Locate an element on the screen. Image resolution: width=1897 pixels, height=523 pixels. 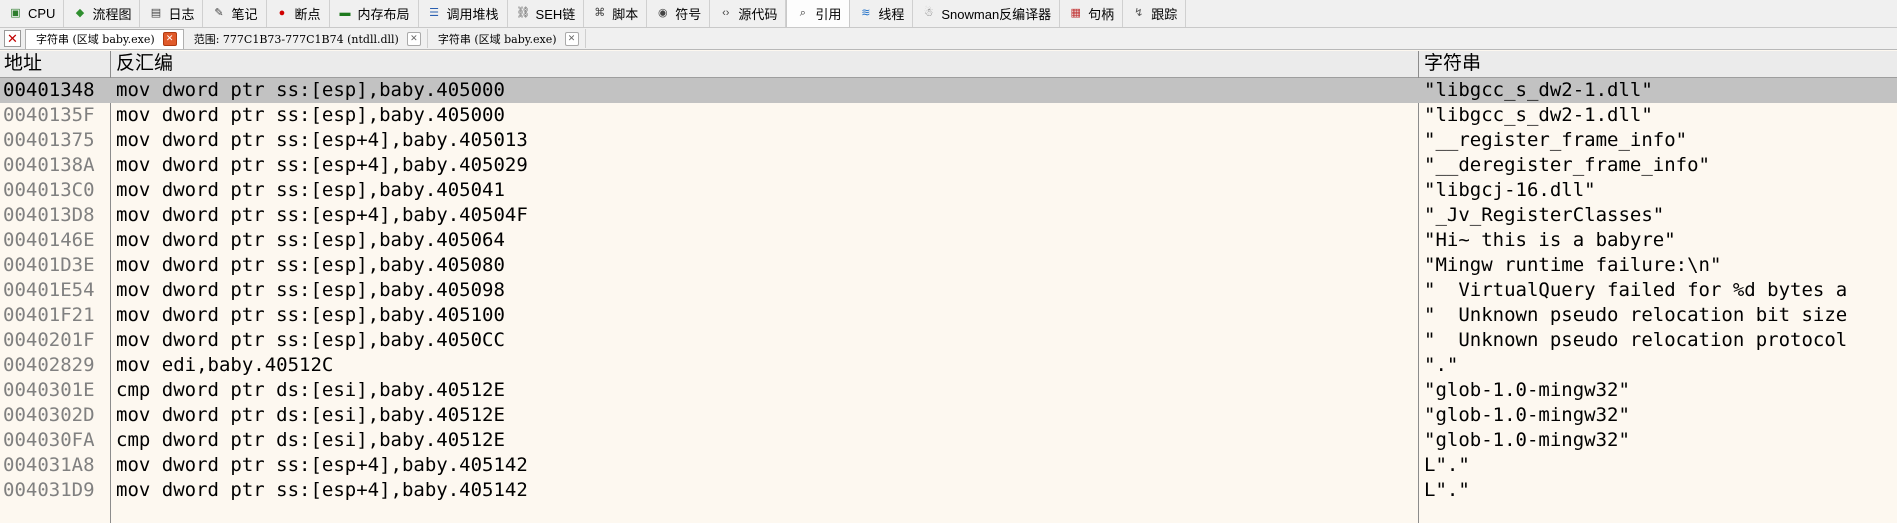
sub-tab-0: 字符串 (区域 baby.exe) ✕ is located at coordinates (104, 38).